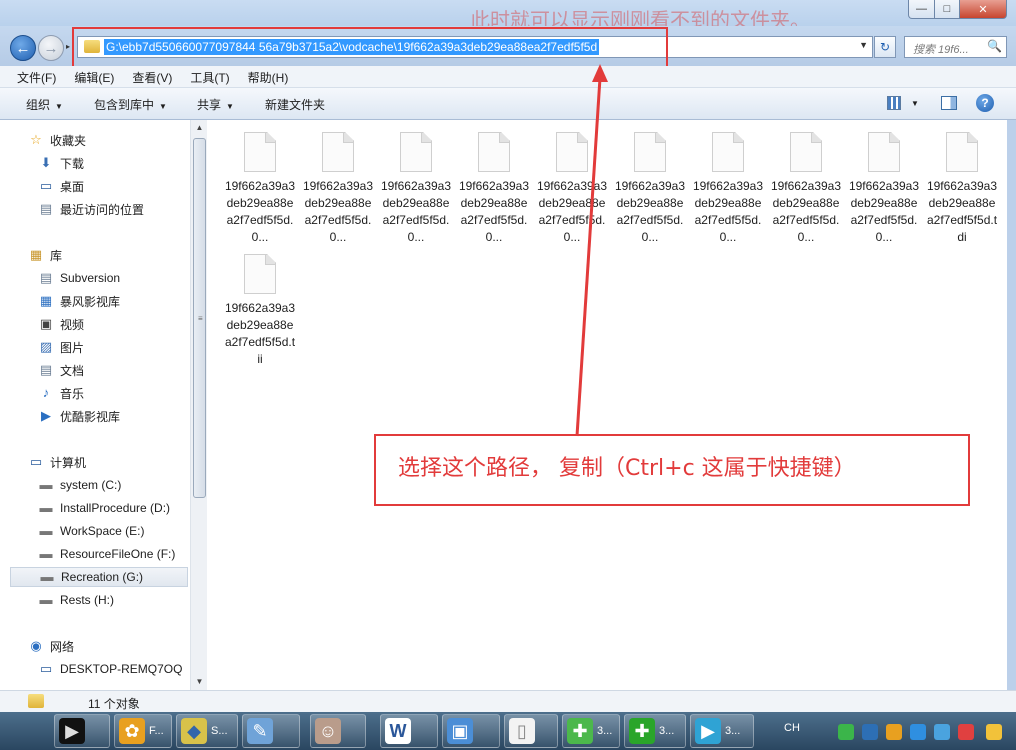 The width and height of the screenshot is (1016, 750). Describe the element at coordinates (61, 186) in the screenshot. I see `nav-desktop: ▭ 桌面` at that location.